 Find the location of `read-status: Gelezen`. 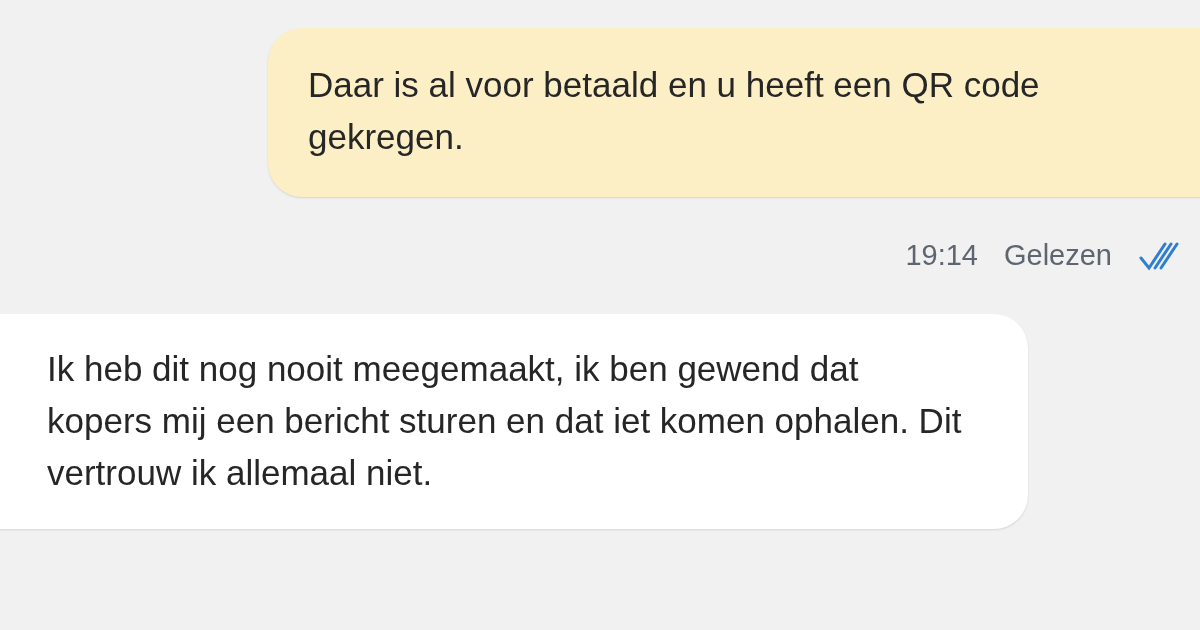

read-status: Gelezen is located at coordinates (1058, 255).